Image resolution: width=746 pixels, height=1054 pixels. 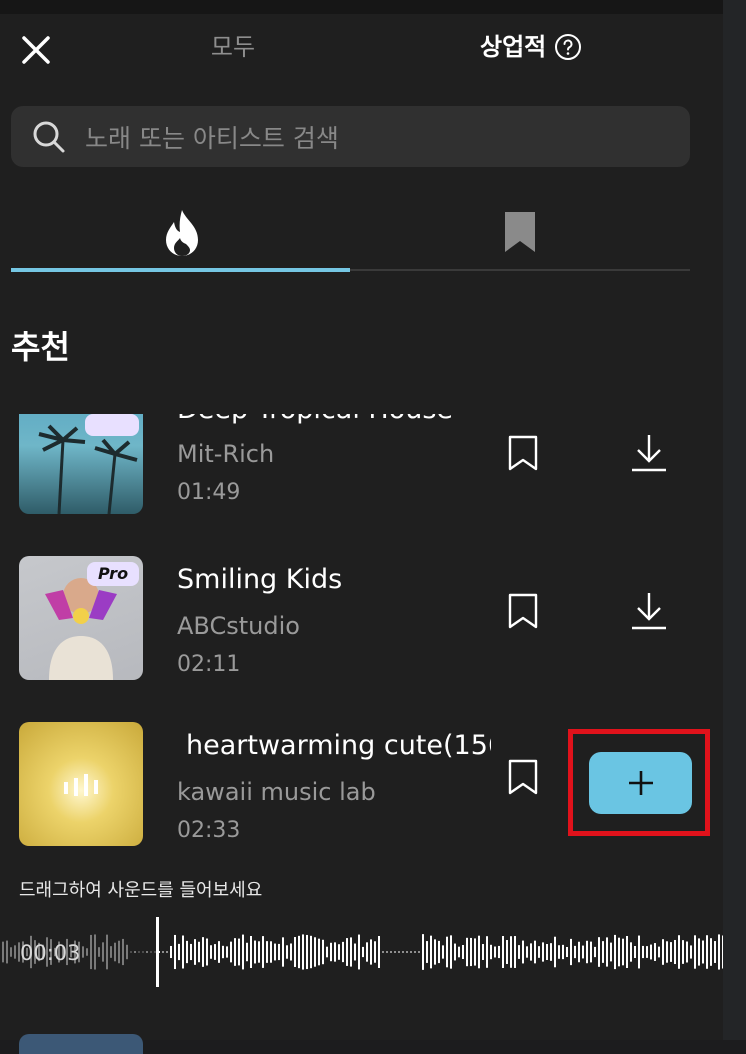 I want to click on tab-commercial: 상업적, so click(x=531, y=47).